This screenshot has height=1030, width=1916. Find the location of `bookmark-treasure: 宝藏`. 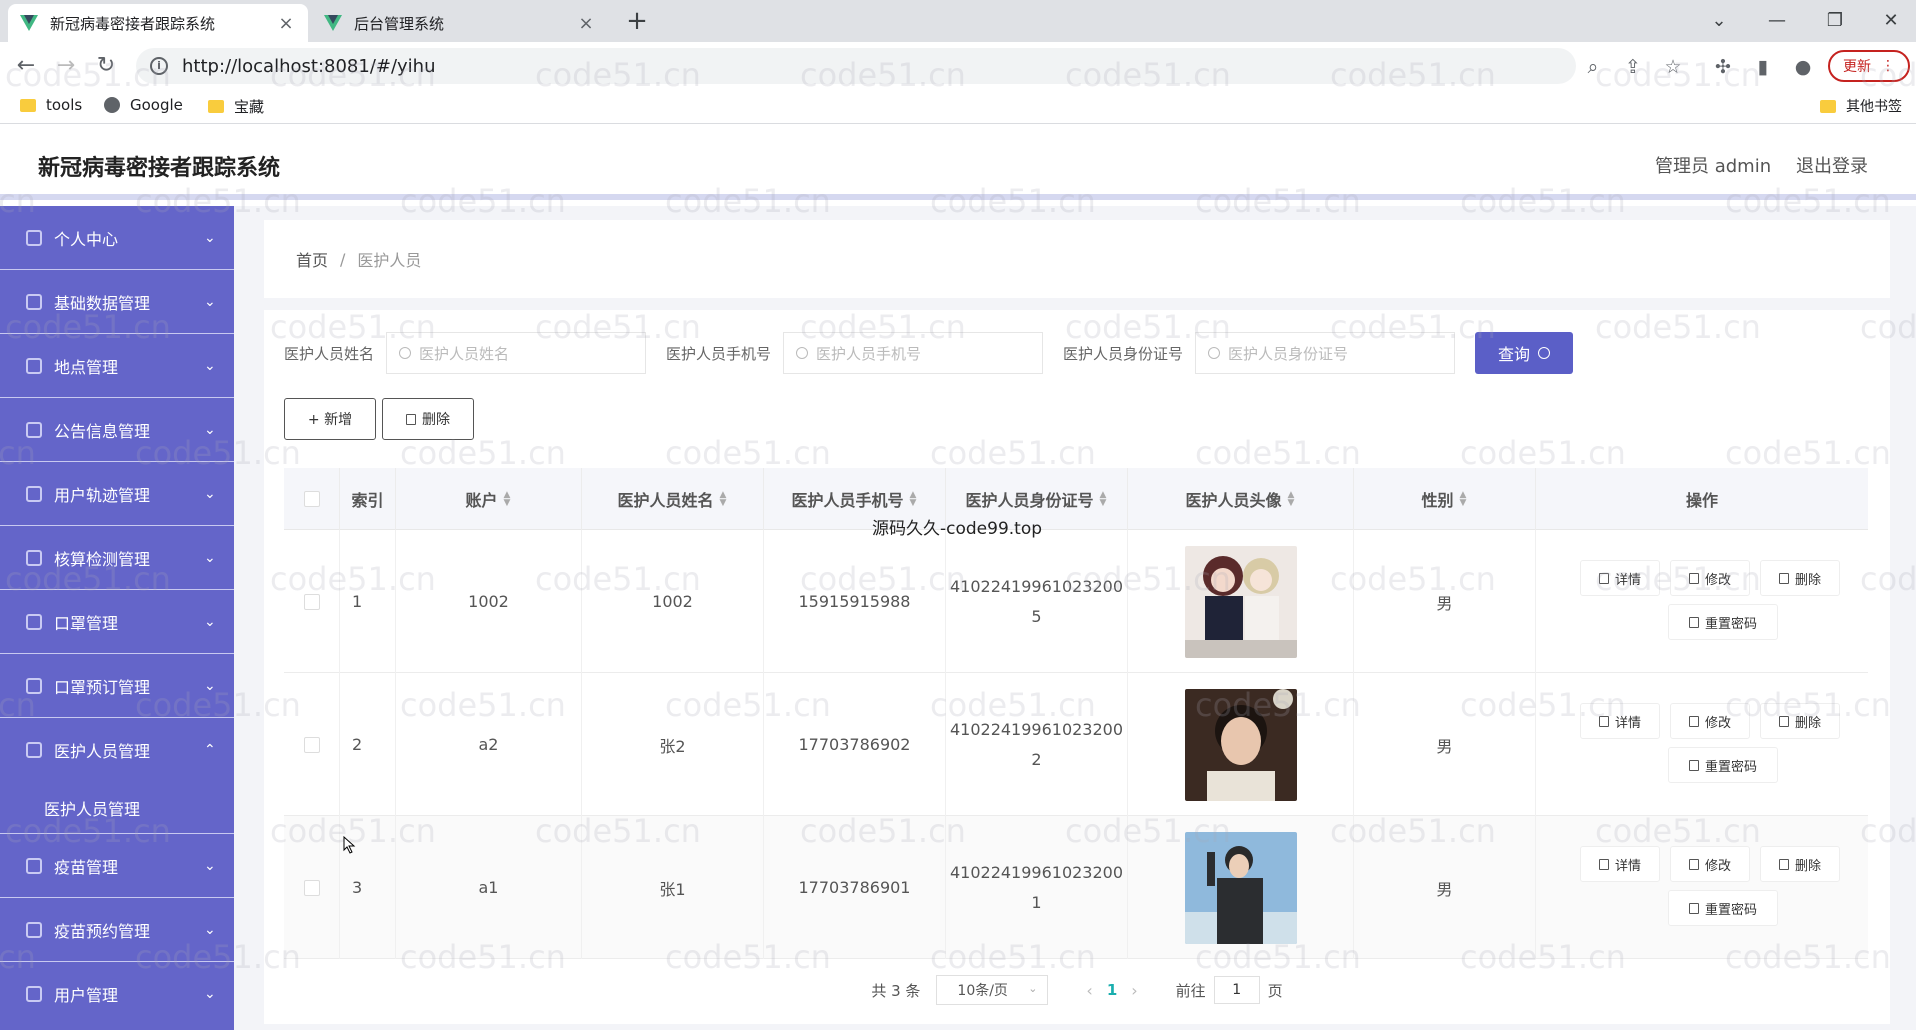

bookmark-treasure: 宝藏 is located at coordinates (236, 106).